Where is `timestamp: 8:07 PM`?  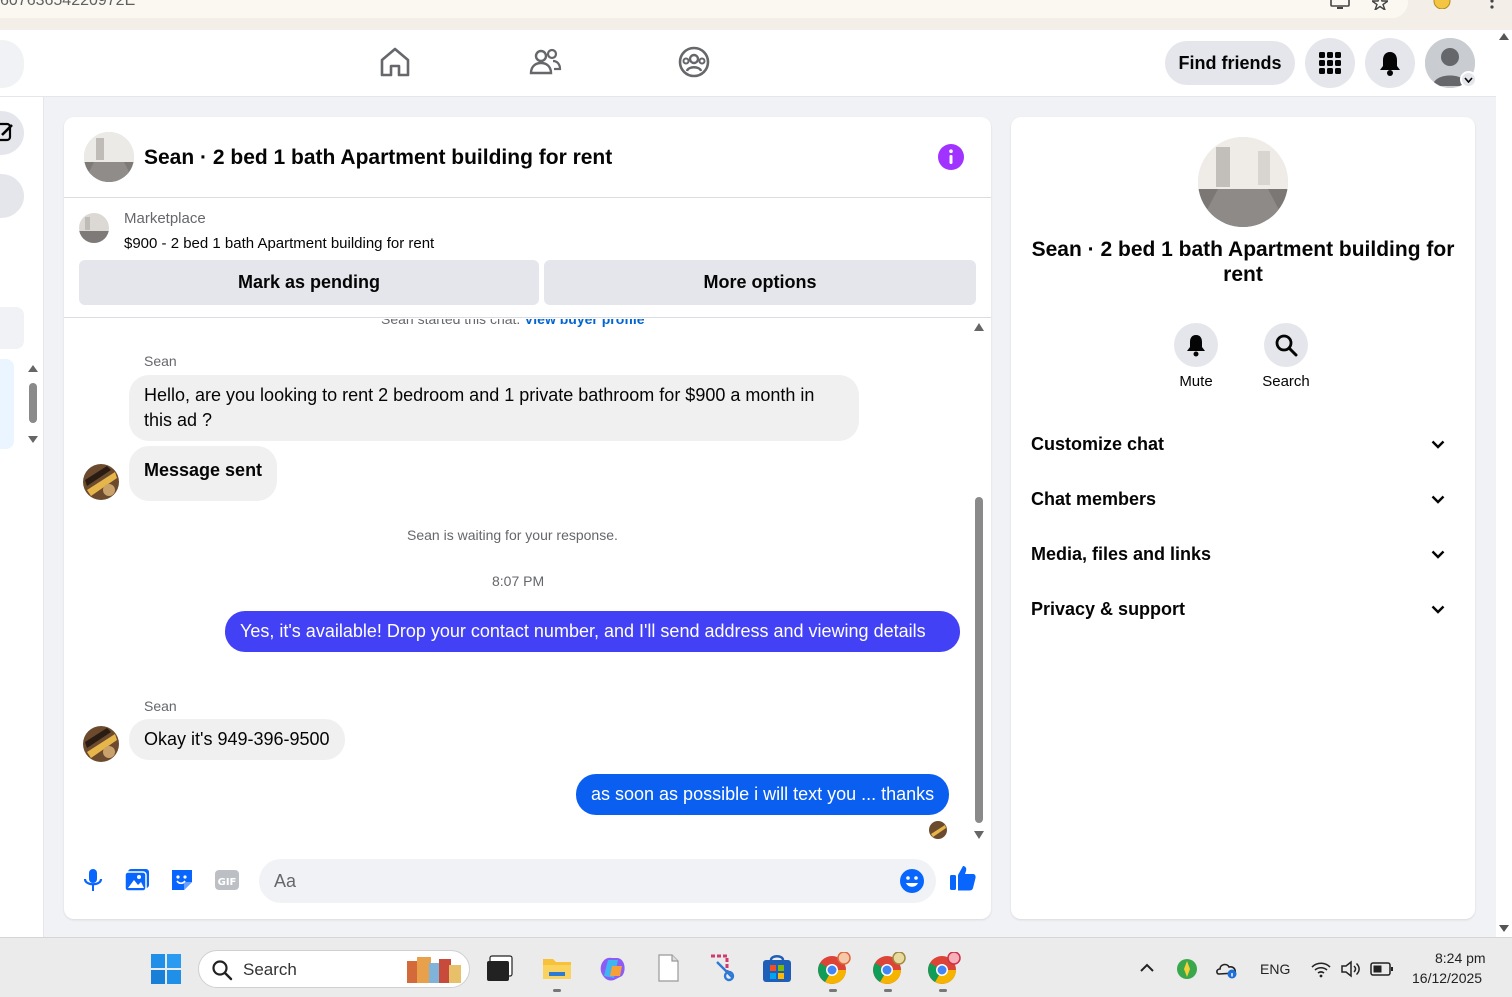
timestamp: 8:07 PM is located at coordinates (518, 581).